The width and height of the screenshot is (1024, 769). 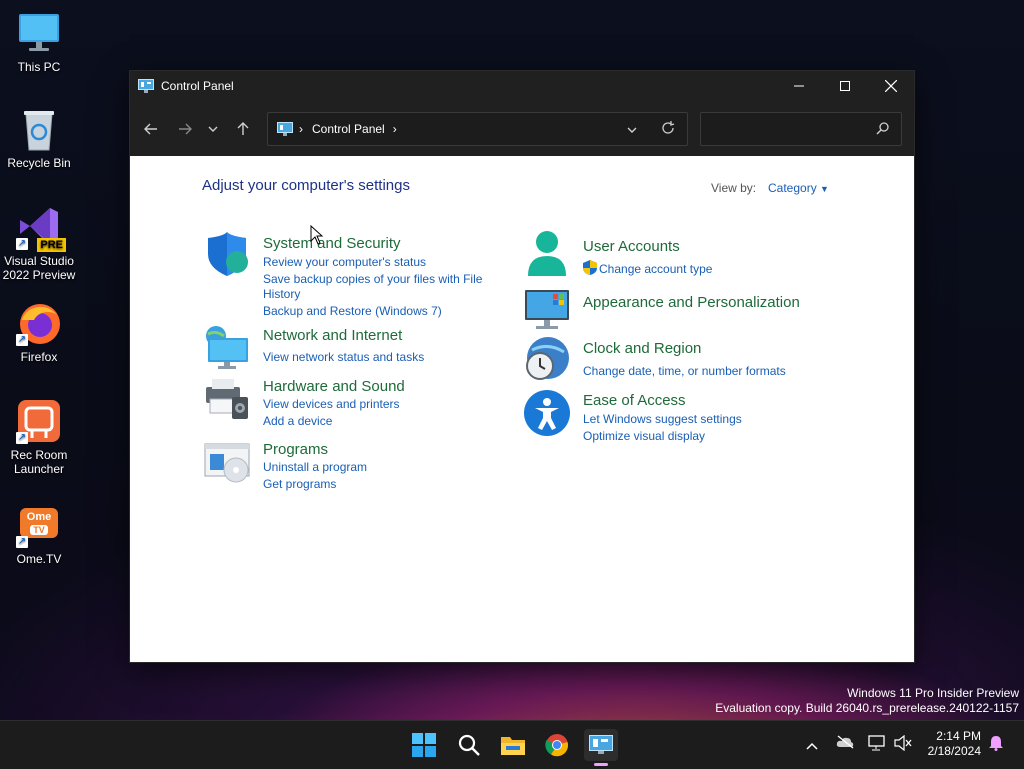 What do you see at coordinates (812, 746) in the screenshot?
I see `show-hidden-icons-chevron` at bounding box center [812, 746].